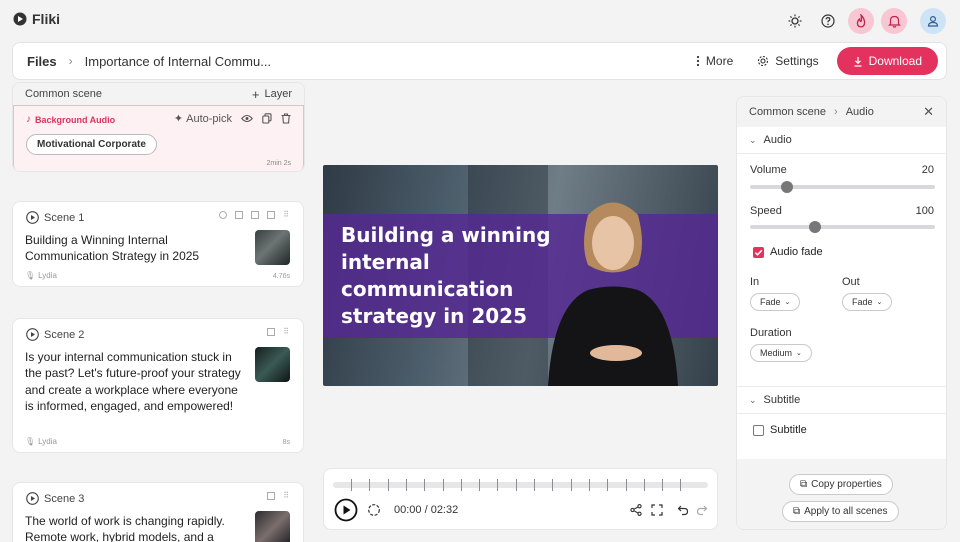  What do you see at coordinates (758, 430) in the screenshot?
I see `subtitle-checkbox` at bounding box center [758, 430].